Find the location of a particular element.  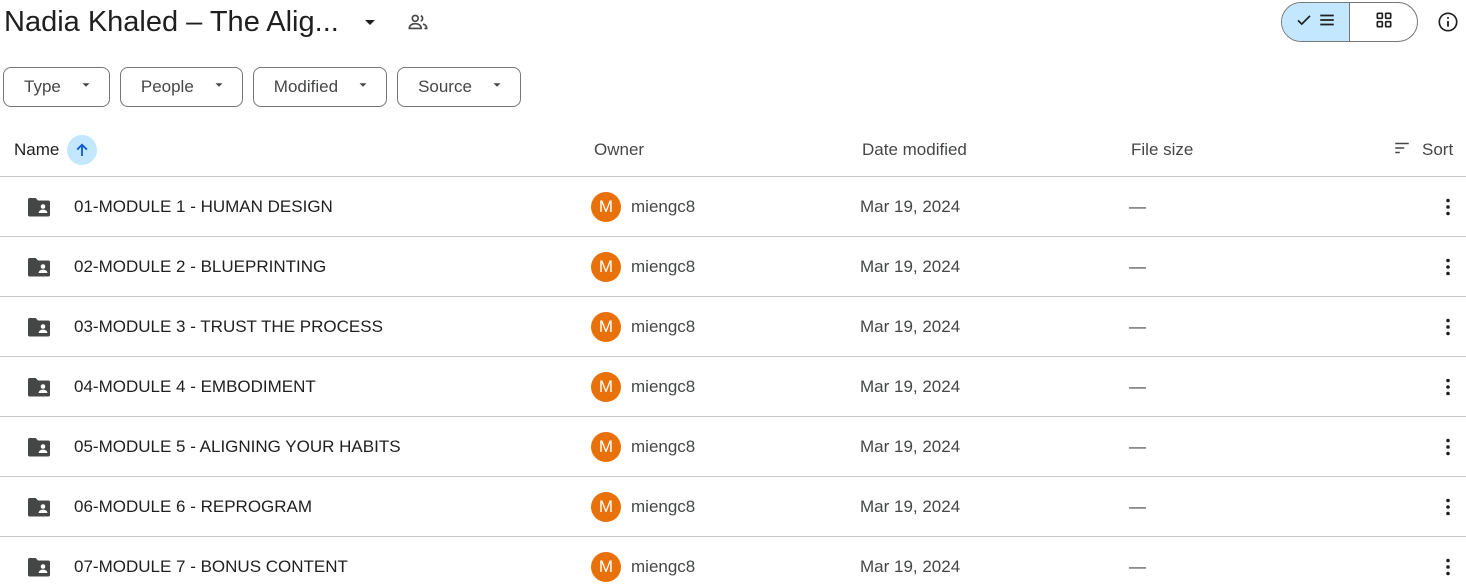

view-toggle is located at coordinates (1349, 22).